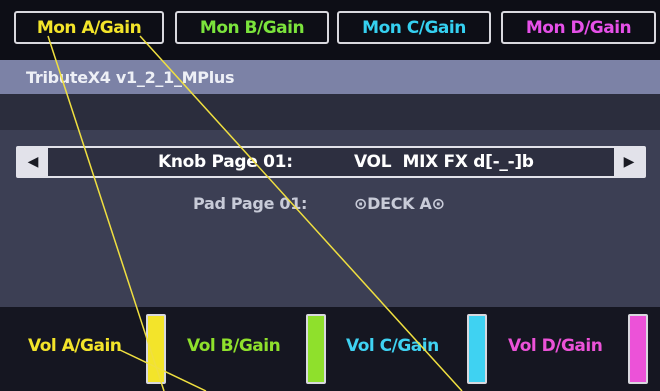 The height and width of the screenshot is (391, 660). Describe the element at coordinates (163, 370) in the screenshot. I see `annotation-line` at that location.